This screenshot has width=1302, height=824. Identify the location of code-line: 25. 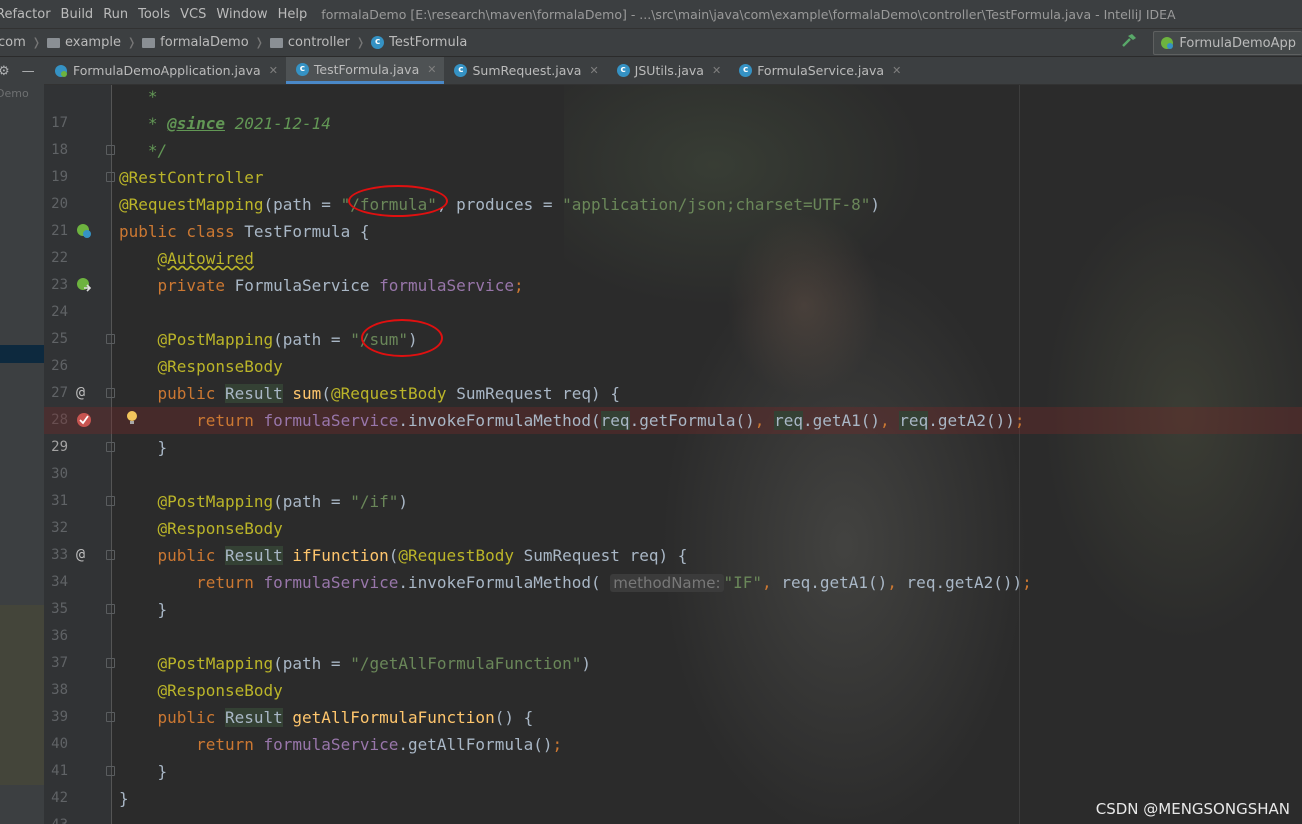
(59, 339).